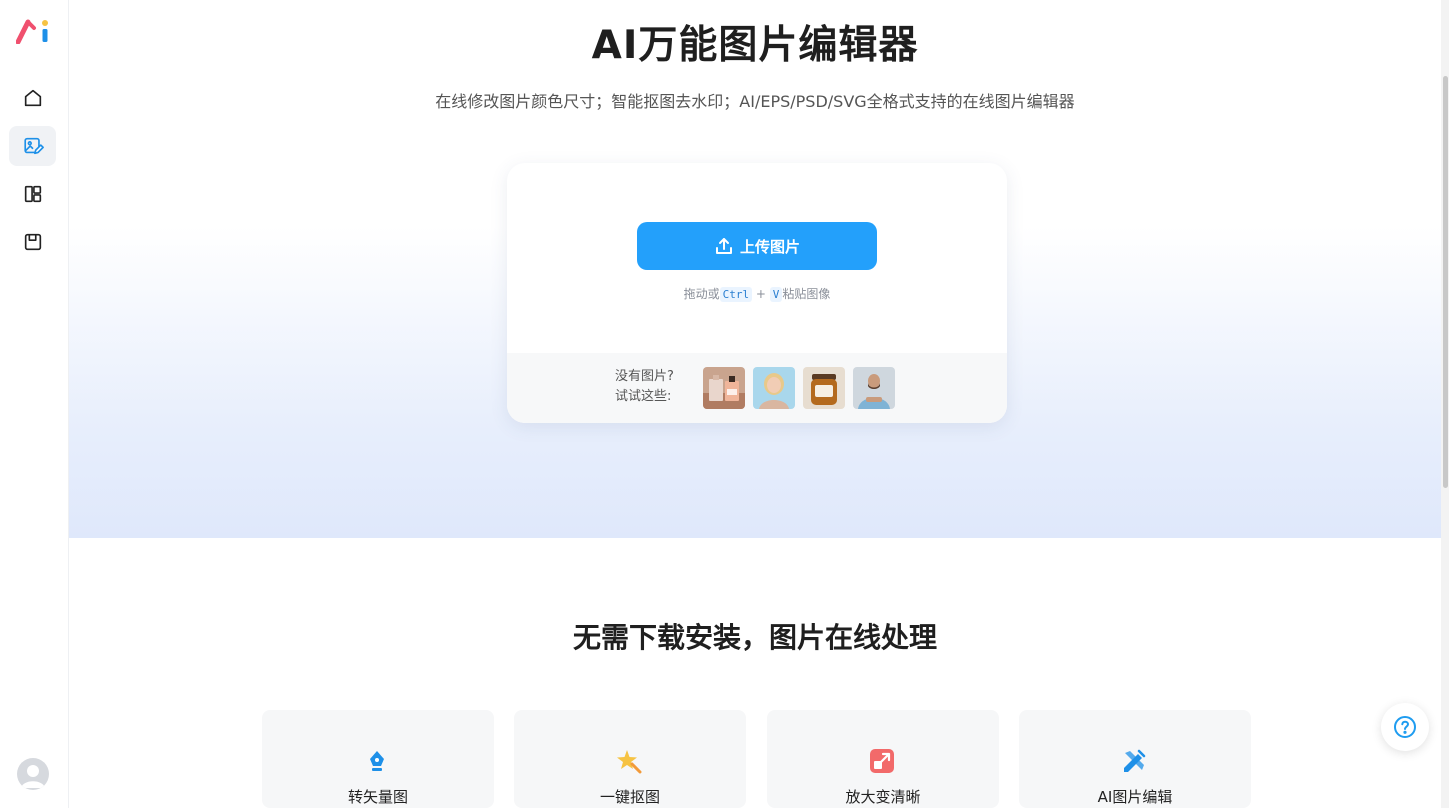  I want to click on samples-label: 没有图片? 试试这些:, so click(644, 387).